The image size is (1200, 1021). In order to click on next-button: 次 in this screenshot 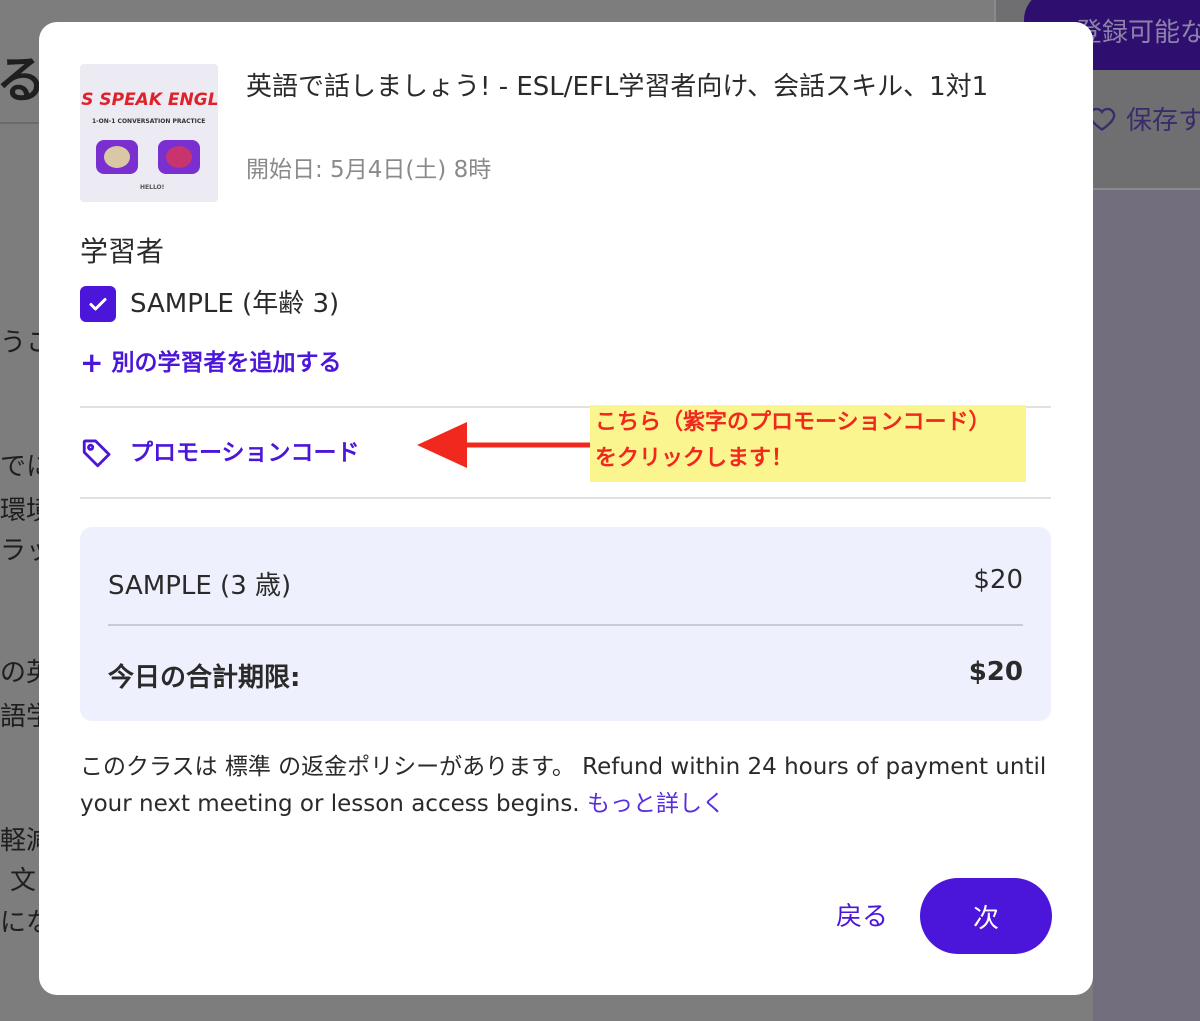, I will do `click(986, 916)`.